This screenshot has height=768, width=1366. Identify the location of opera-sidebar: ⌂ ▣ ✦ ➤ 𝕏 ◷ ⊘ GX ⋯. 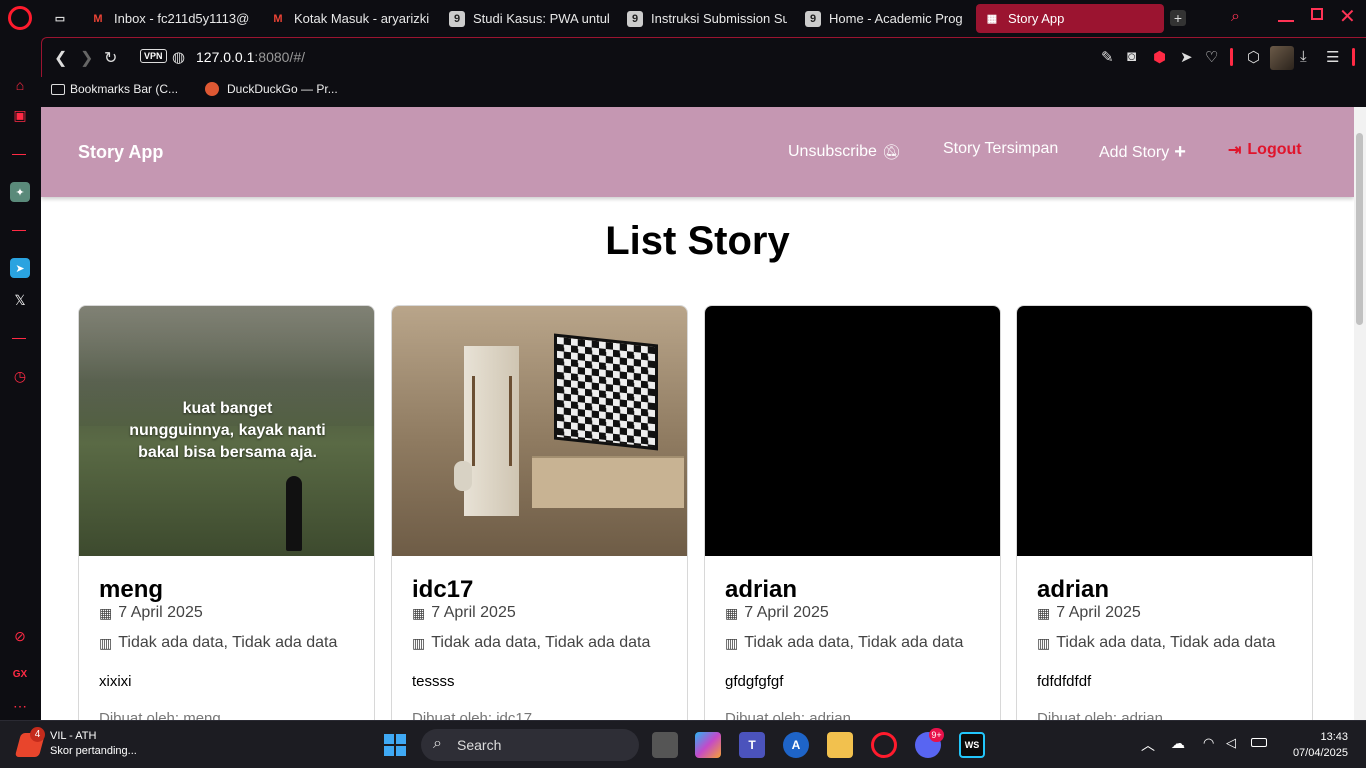
(20, 378).